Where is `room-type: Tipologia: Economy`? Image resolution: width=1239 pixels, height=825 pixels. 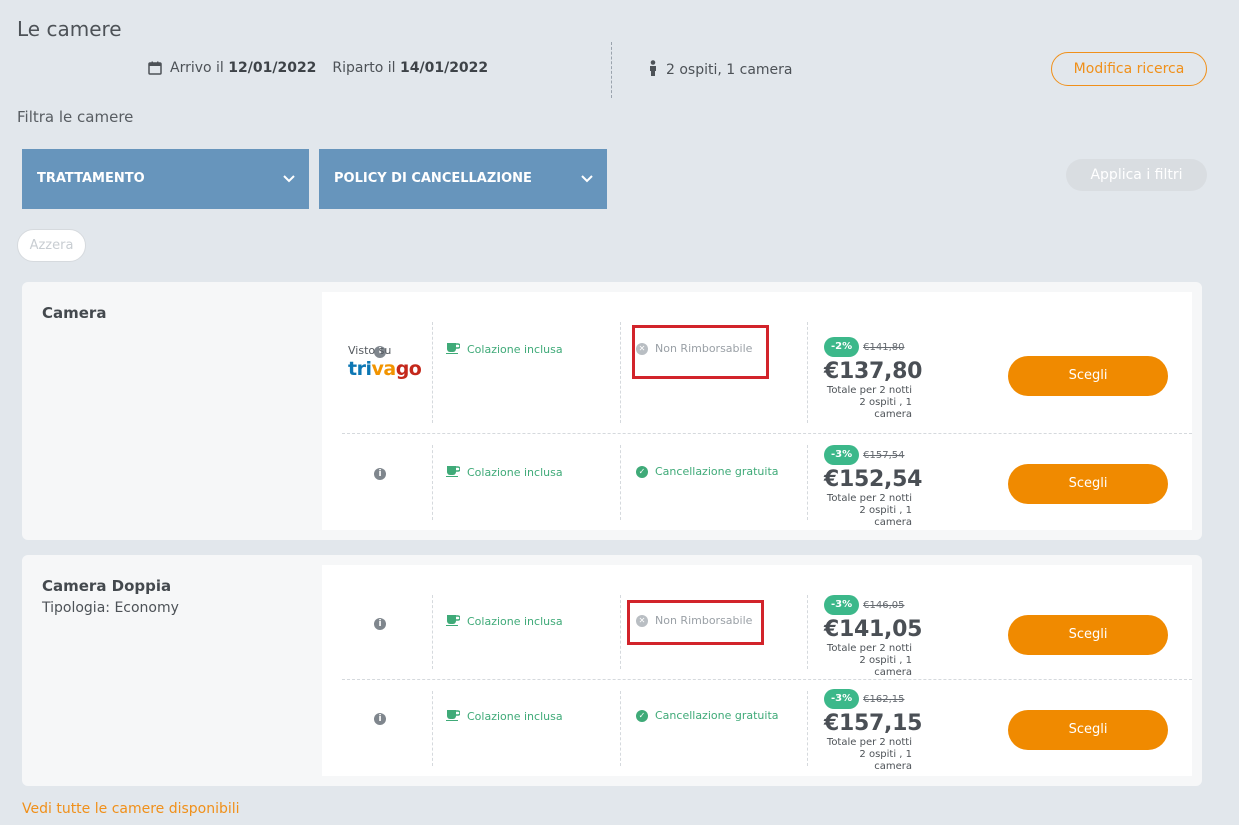 room-type: Tipologia: Economy is located at coordinates (110, 608).